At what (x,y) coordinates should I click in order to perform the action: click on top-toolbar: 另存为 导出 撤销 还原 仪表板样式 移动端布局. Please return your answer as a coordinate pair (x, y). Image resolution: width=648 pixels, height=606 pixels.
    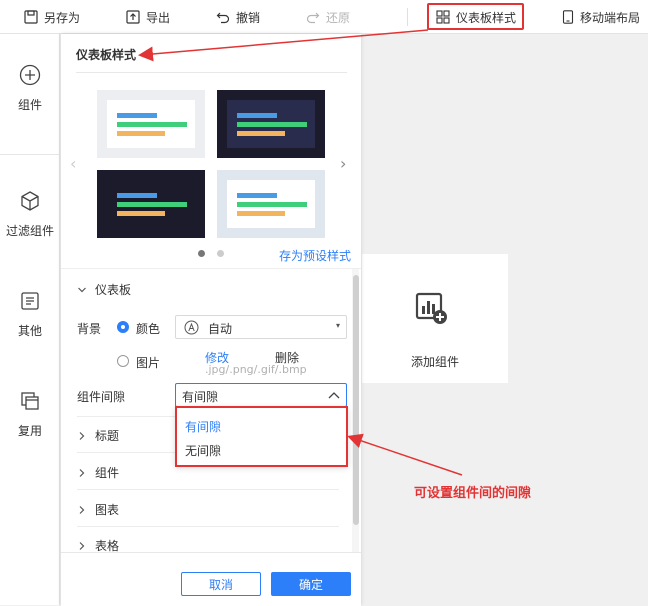
    Looking at the image, I should click on (324, 17).